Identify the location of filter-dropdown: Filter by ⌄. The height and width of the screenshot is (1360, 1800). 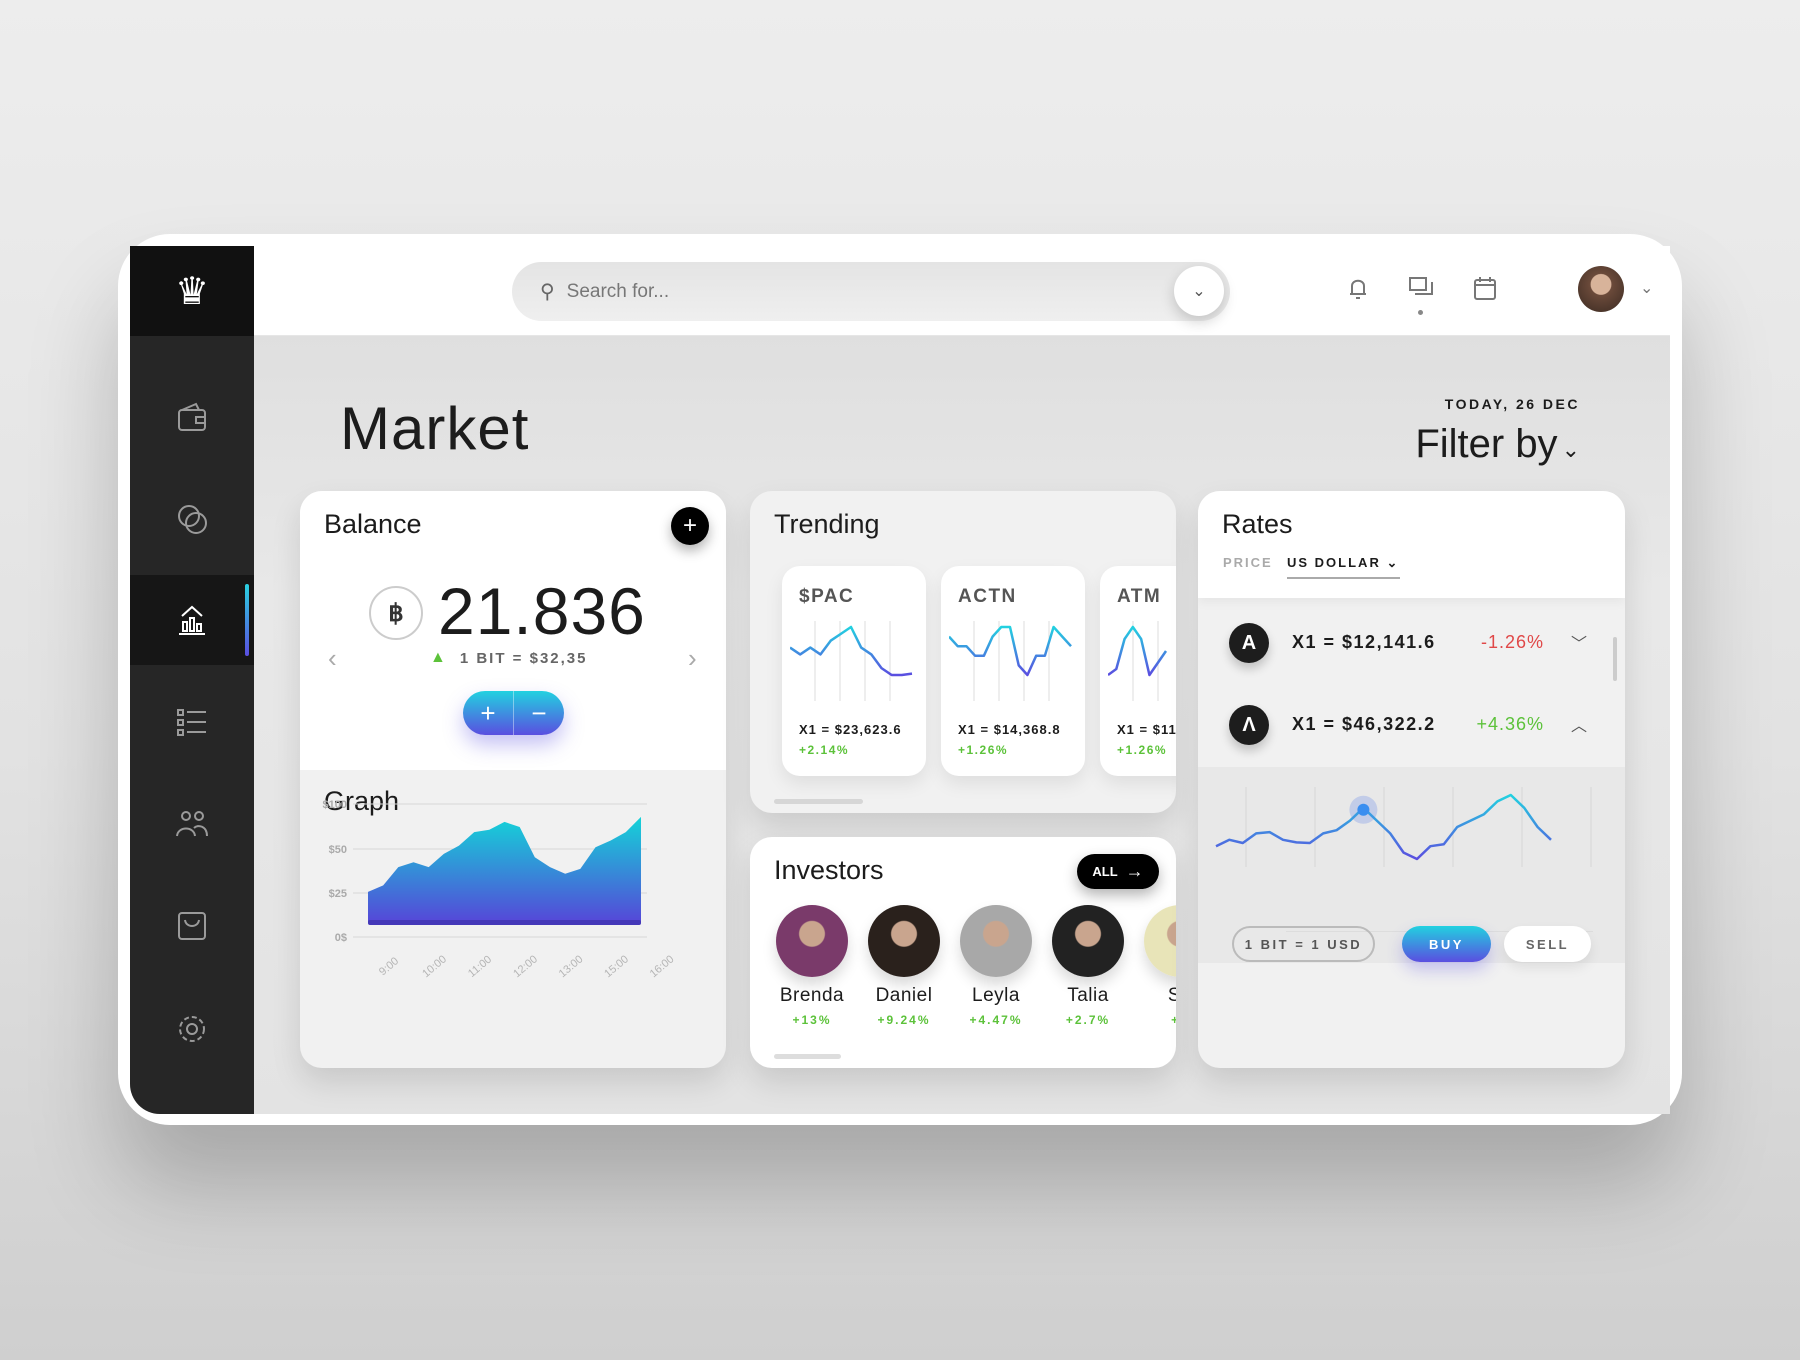
(1497, 444).